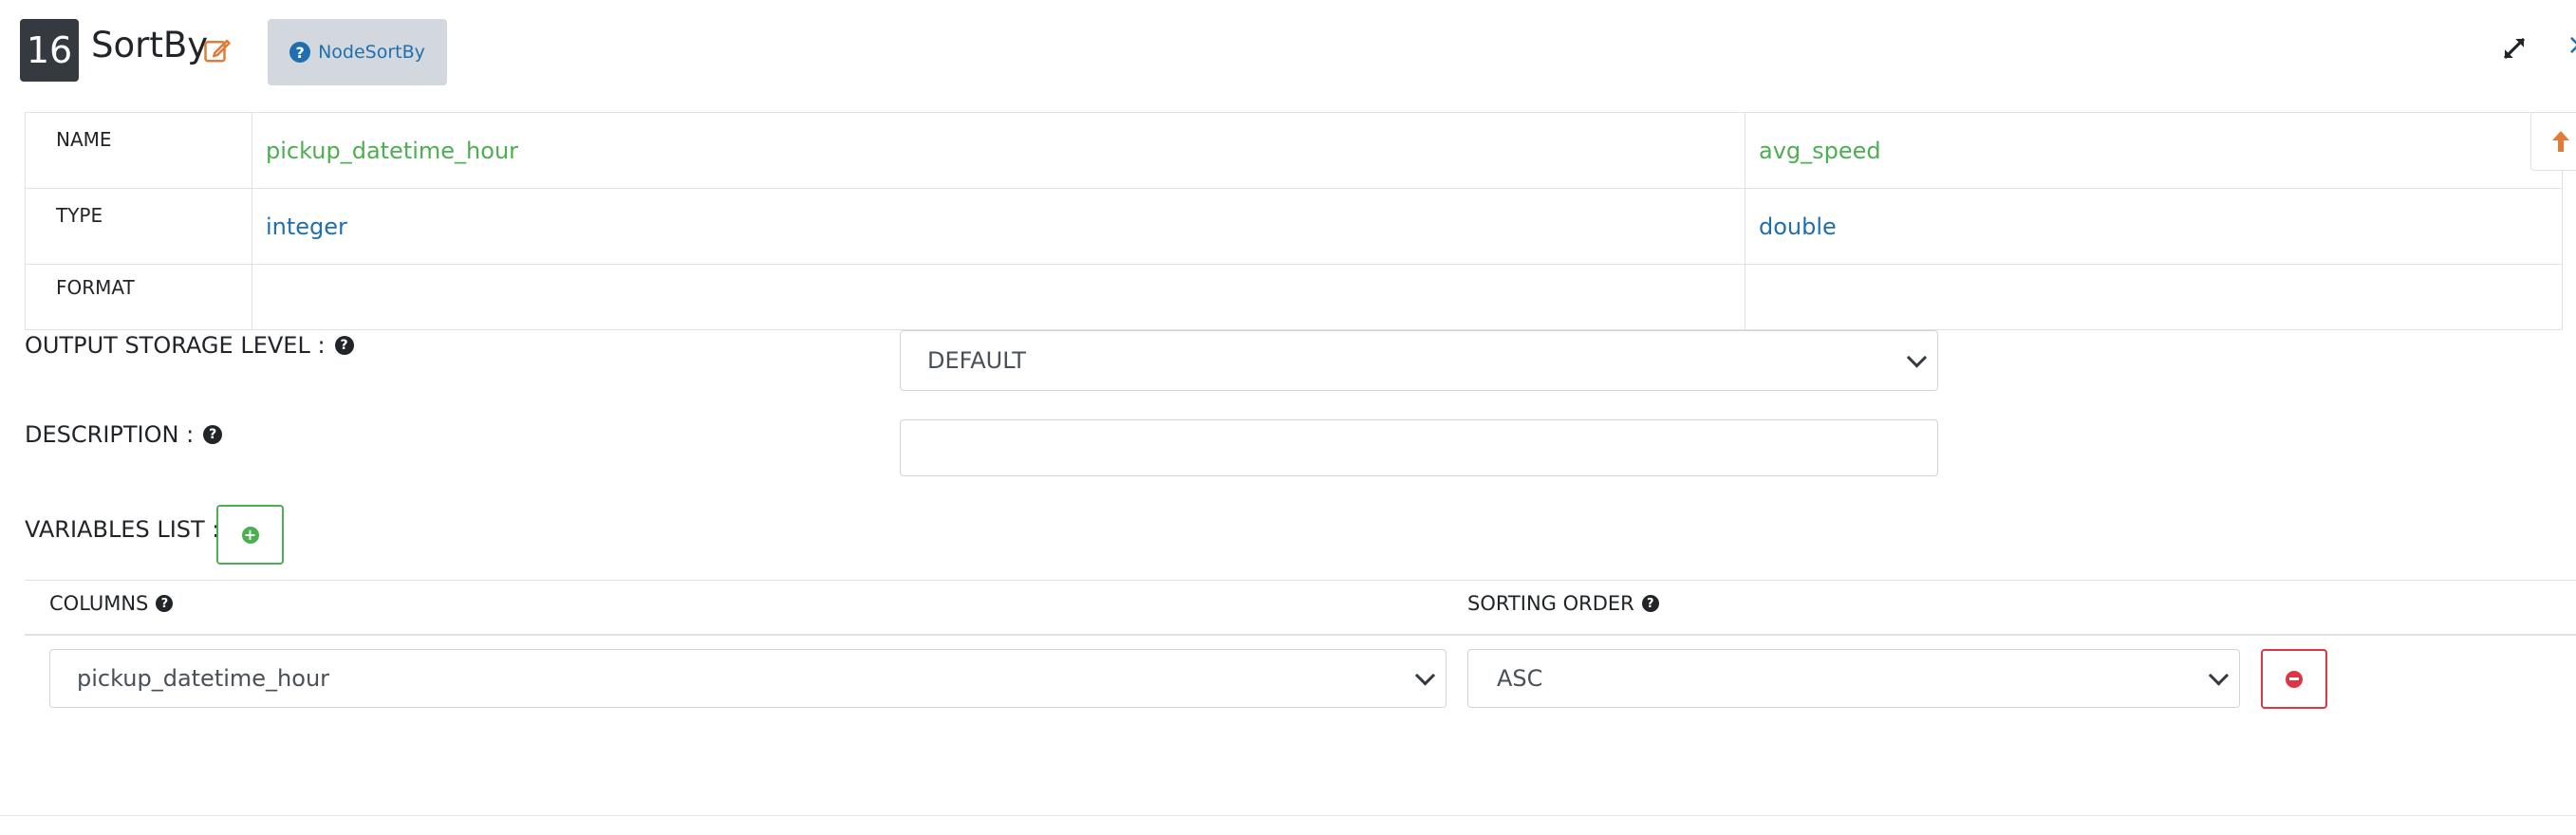 This screenshot has height=835, width=2576. What do you see at coordinates (217, 50) in the screenshot?
I see `pencil-square-icon` at bounding box center [217, 50].